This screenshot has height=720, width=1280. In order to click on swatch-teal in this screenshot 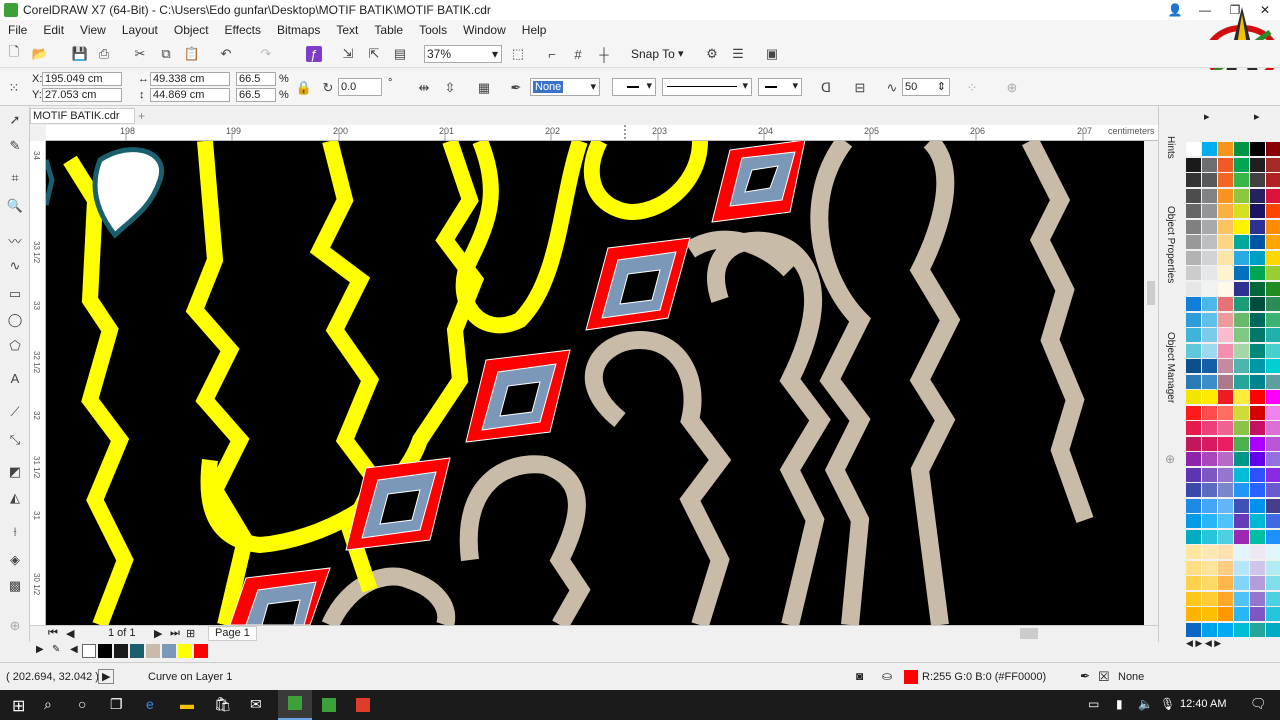, I will do `click(137, 651)`.